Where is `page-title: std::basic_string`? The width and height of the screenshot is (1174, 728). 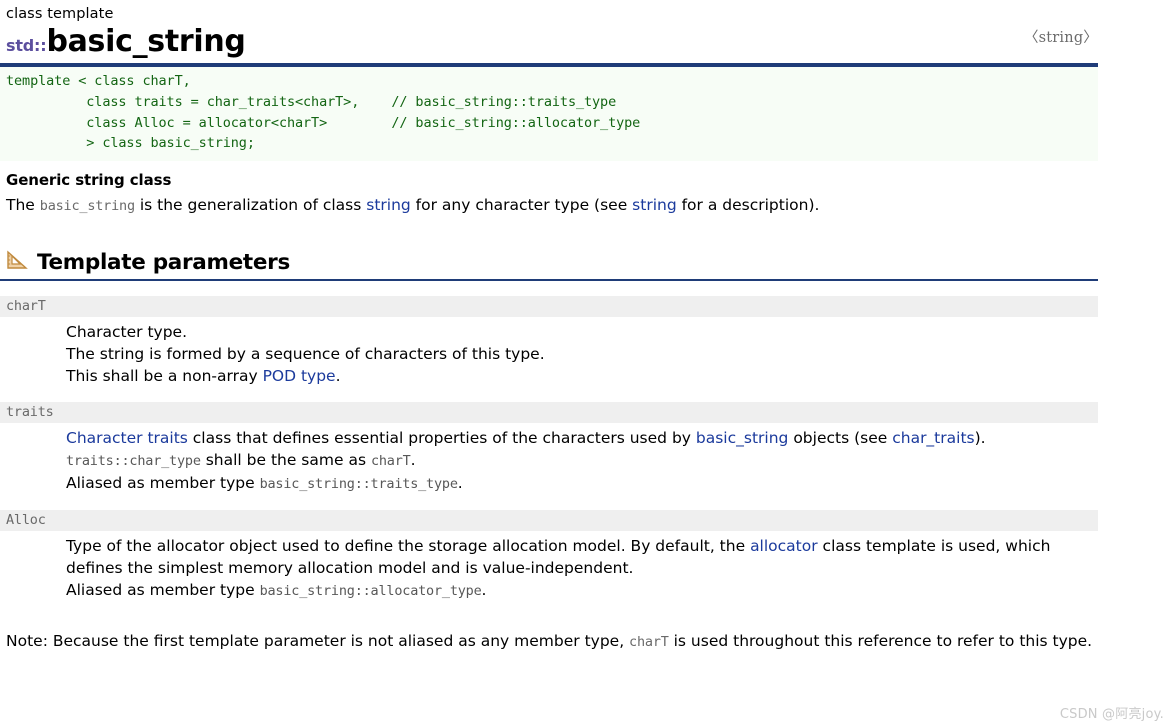
page-title: std::basic_string is located at coordinates (590, 41).